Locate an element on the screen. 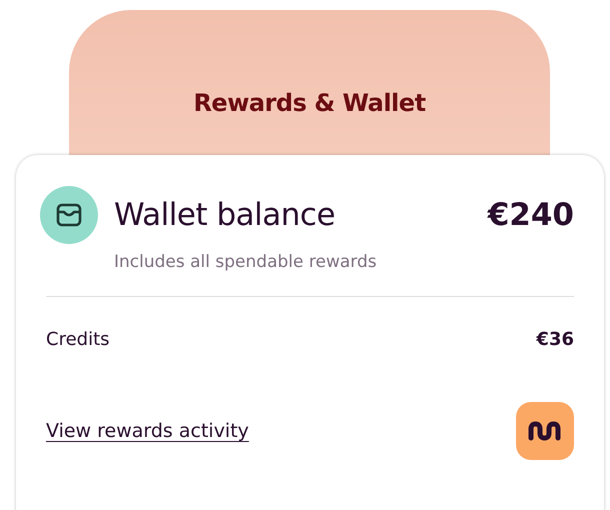 Image resolution: width=610 pixels, height=510 pixels. header-title: Rewards & Wallet is located at coordinates (309, 103).